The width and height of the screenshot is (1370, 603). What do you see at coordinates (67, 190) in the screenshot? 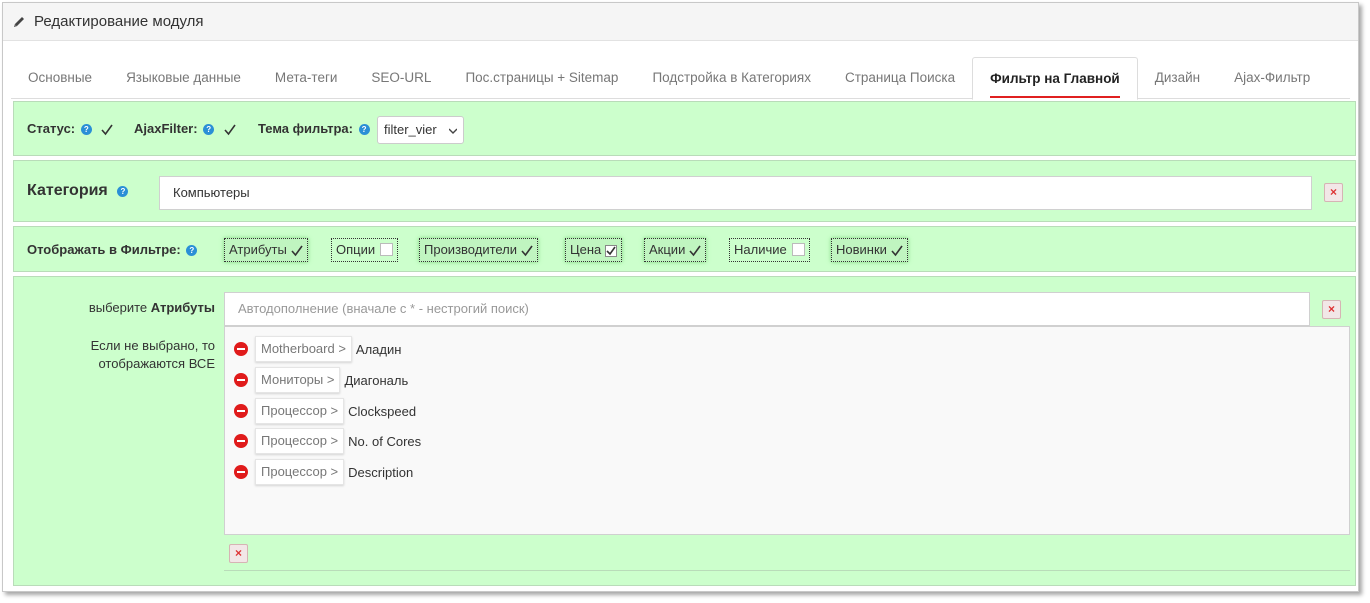
I see `category-label: Категория` at bounding box center [67, 190].